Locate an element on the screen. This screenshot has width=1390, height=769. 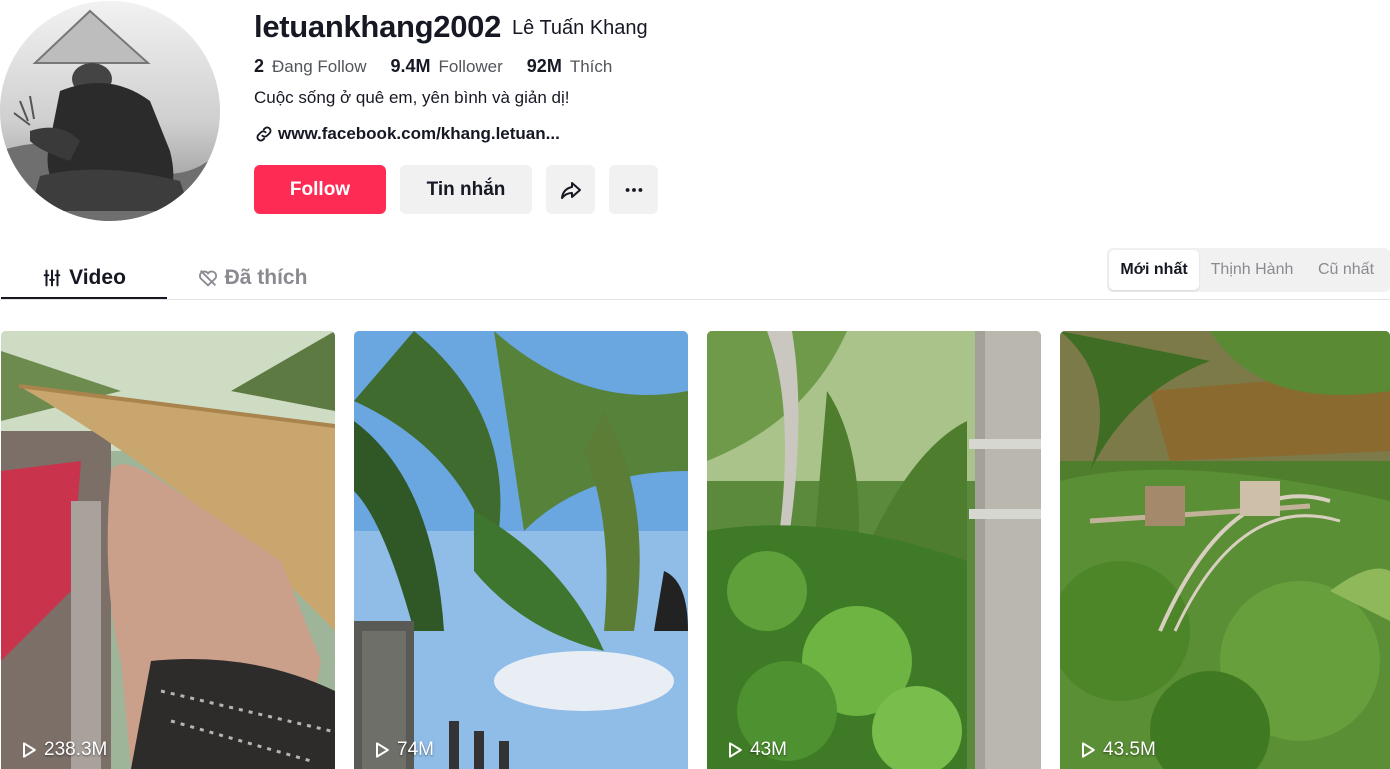
stat-followers-count: 9.4M is located at coordinates (410, 66).